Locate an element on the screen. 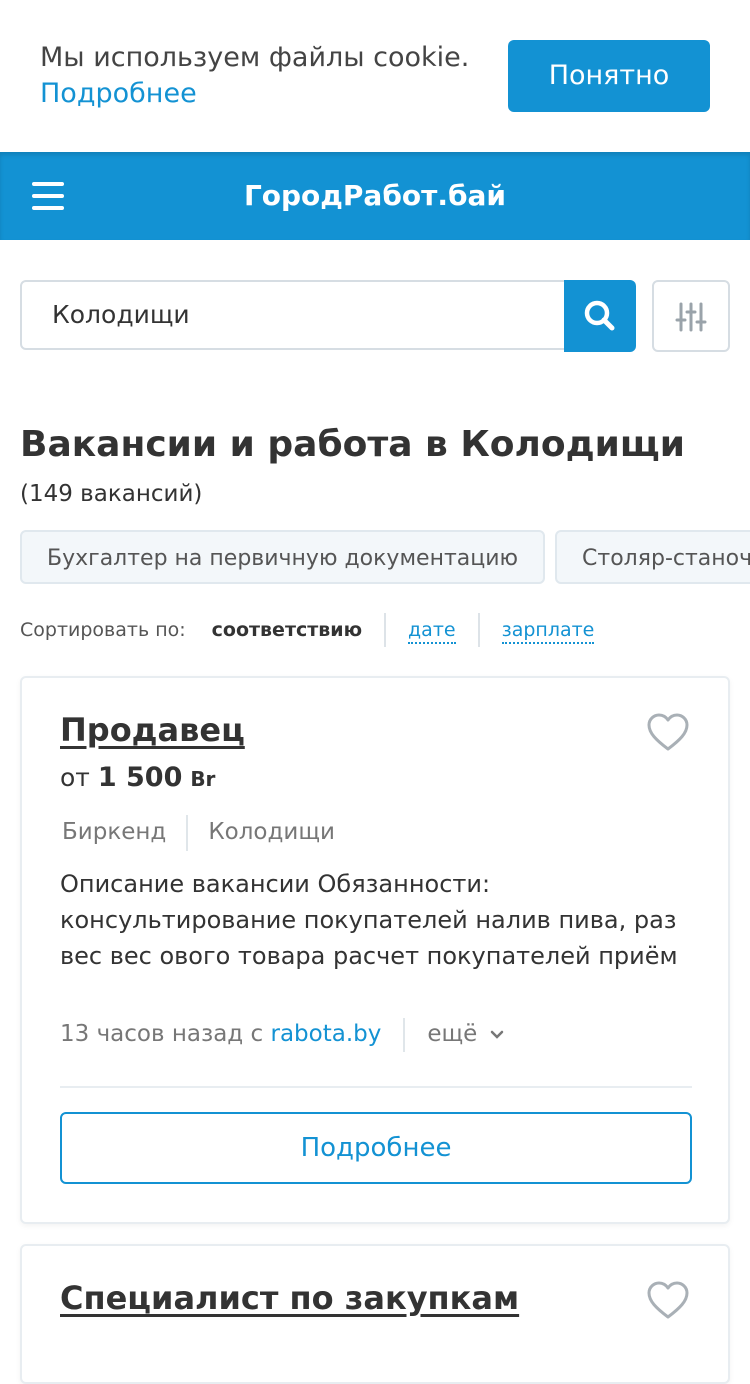  job-title-link: Продавец is located at coordinates (152, 730).